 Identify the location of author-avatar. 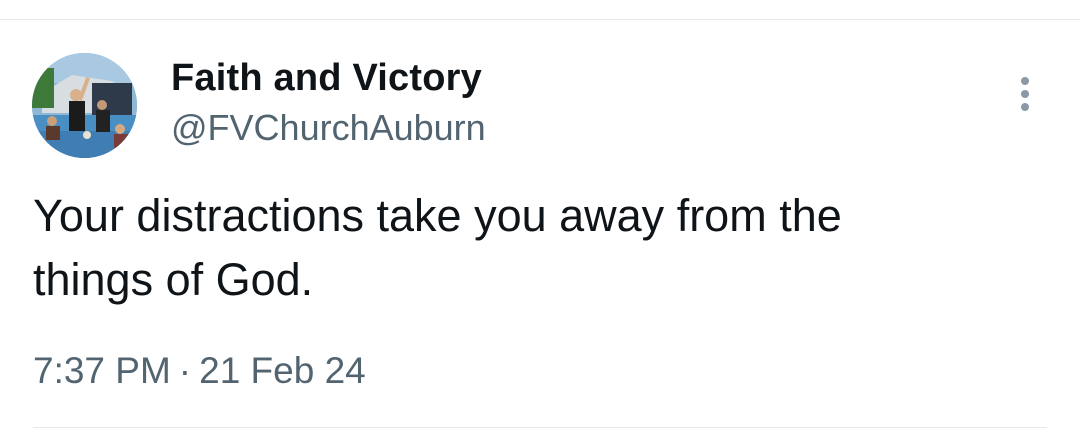
(84, 105).